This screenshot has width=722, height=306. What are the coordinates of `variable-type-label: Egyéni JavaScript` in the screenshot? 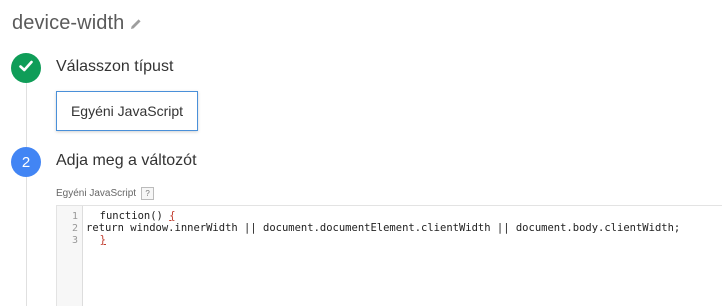 It's located at (127, 111).